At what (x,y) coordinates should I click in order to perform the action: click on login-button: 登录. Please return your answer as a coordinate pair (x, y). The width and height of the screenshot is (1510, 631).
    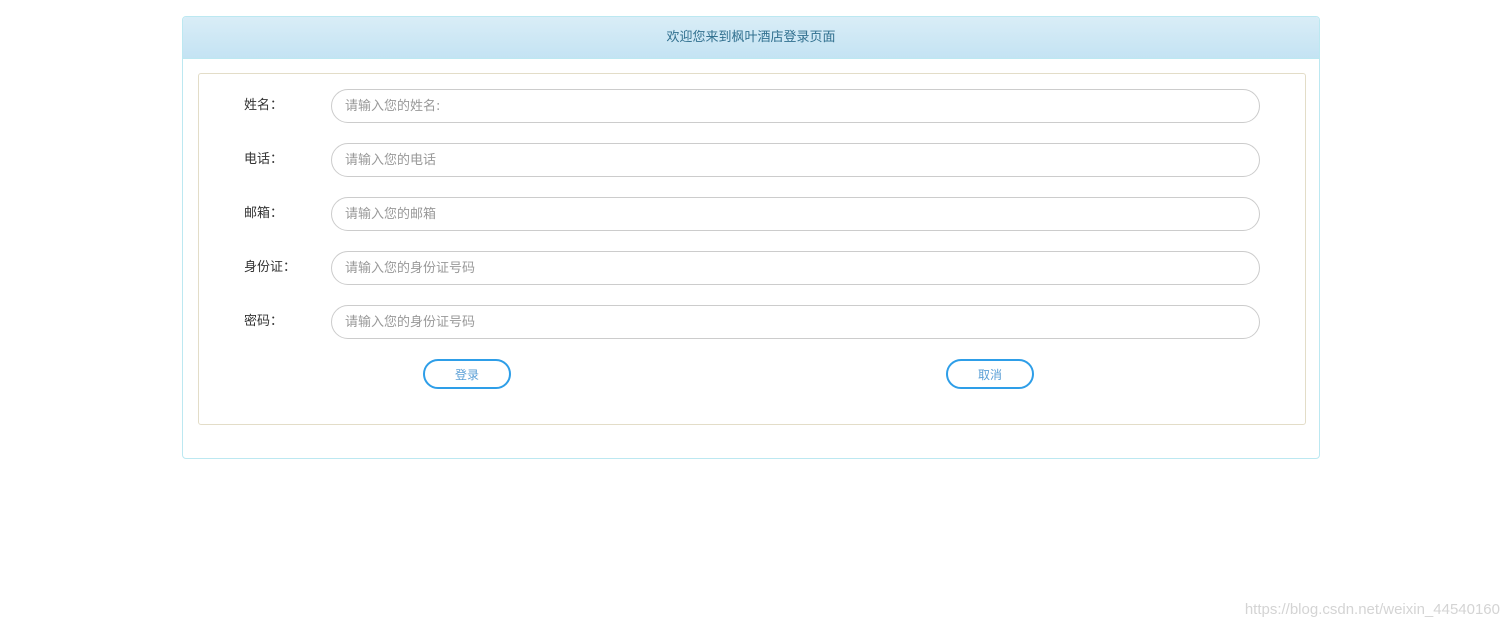
    Looking at the image, I should click on (467, 374).